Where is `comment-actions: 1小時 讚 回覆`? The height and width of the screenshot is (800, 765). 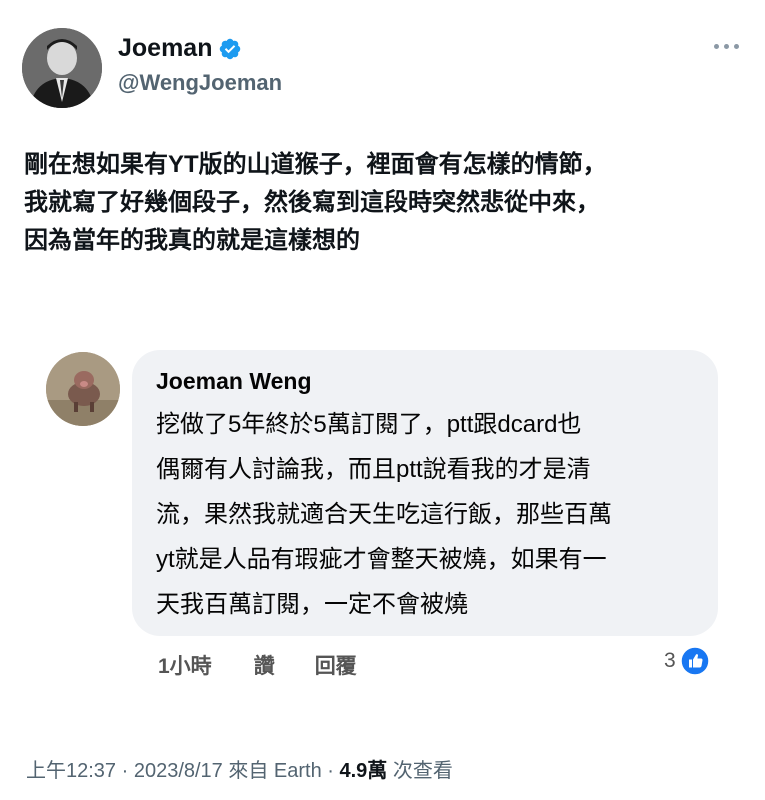
comment-actions: 1小時 讚 回覆 is located at coordinates (257, 665).